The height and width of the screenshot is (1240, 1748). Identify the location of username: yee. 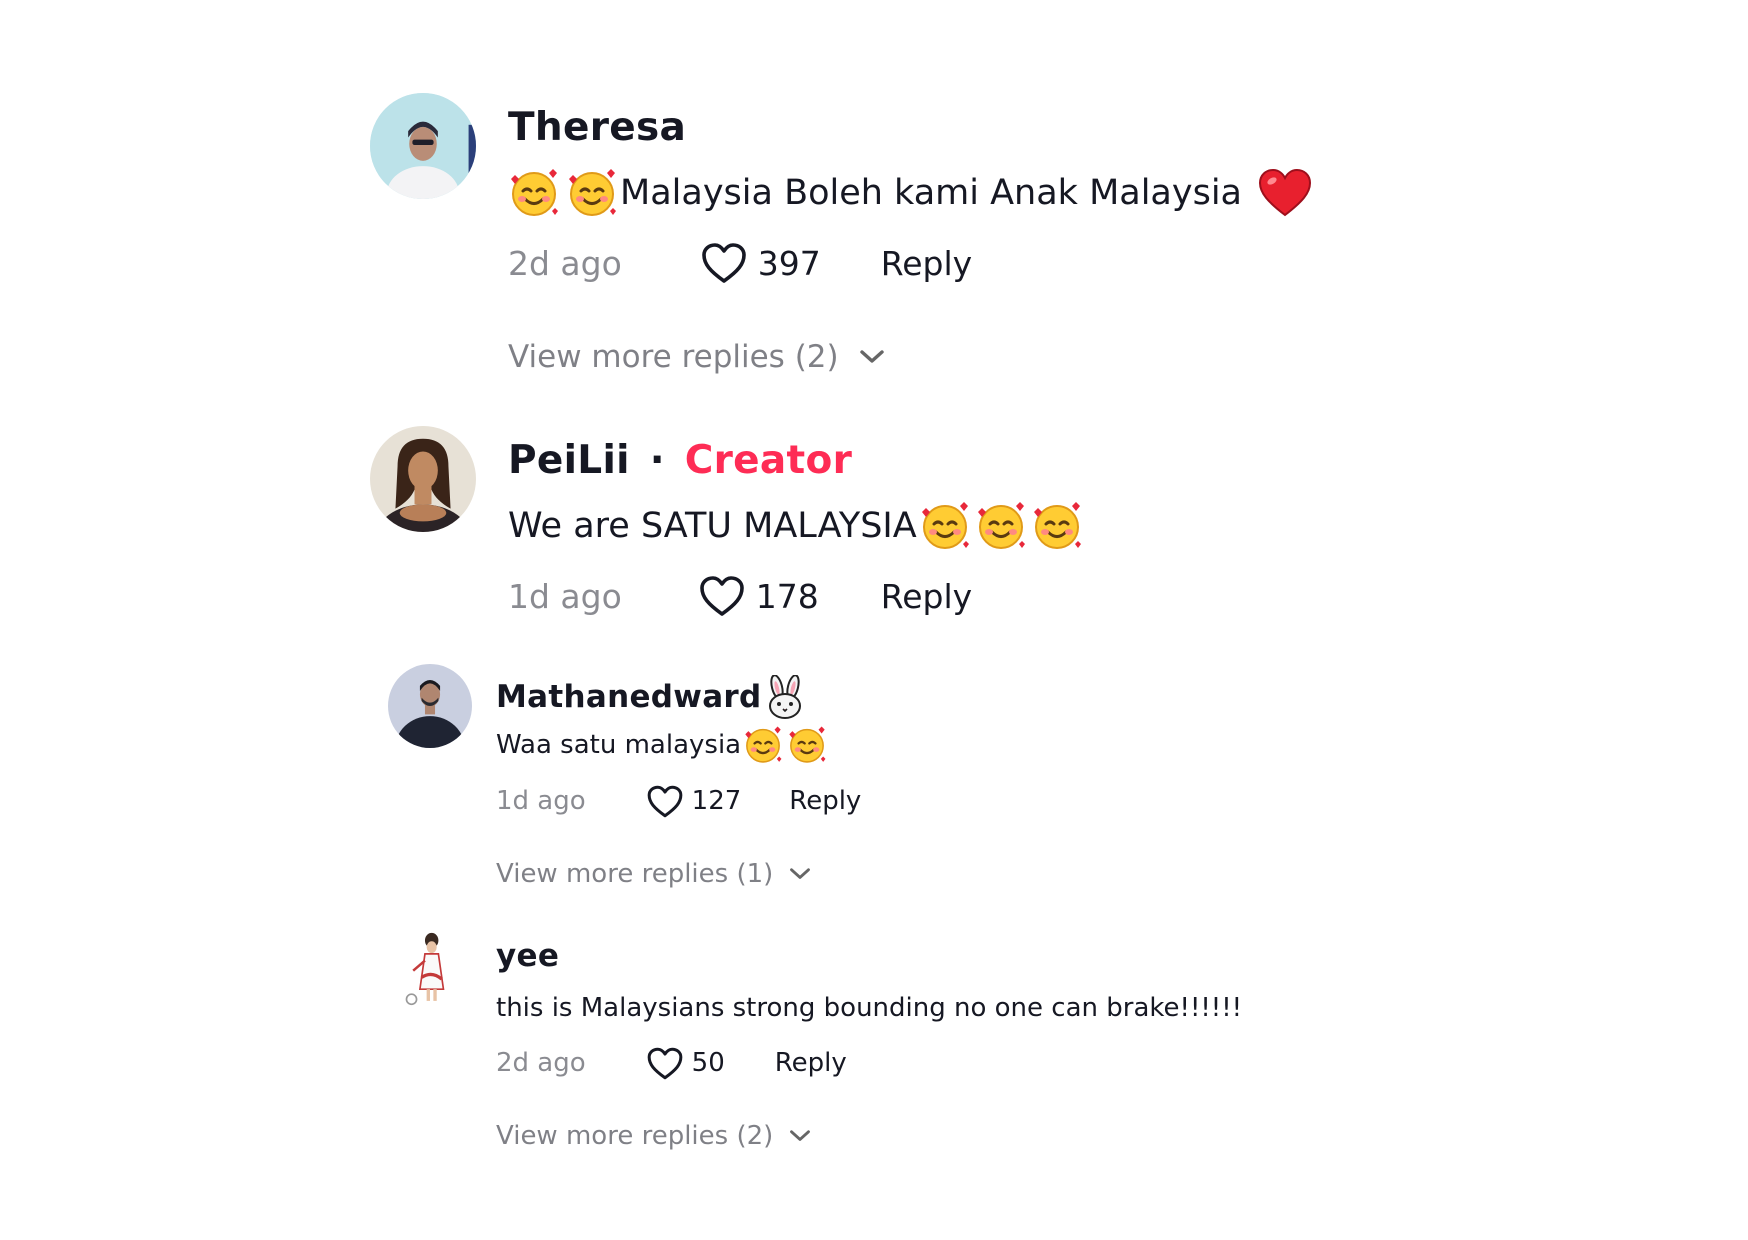
(527, 956).